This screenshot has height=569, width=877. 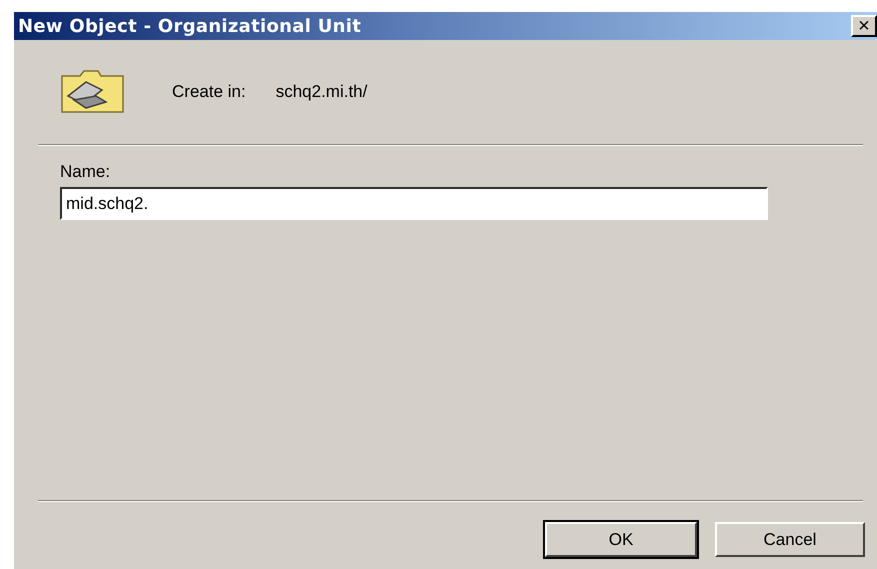 What do you see at coordinates (322, 92) in the screenshot?
I see `create-in-path: schq2.mi.th/` at bounding box center [322, 92].